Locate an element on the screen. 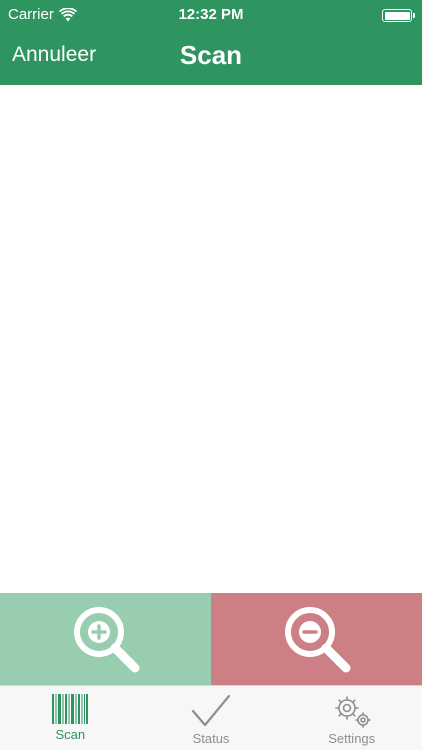 The height and width of the screenshot is (750, 422). tab-status: Status is located at coordinates (211, 718).